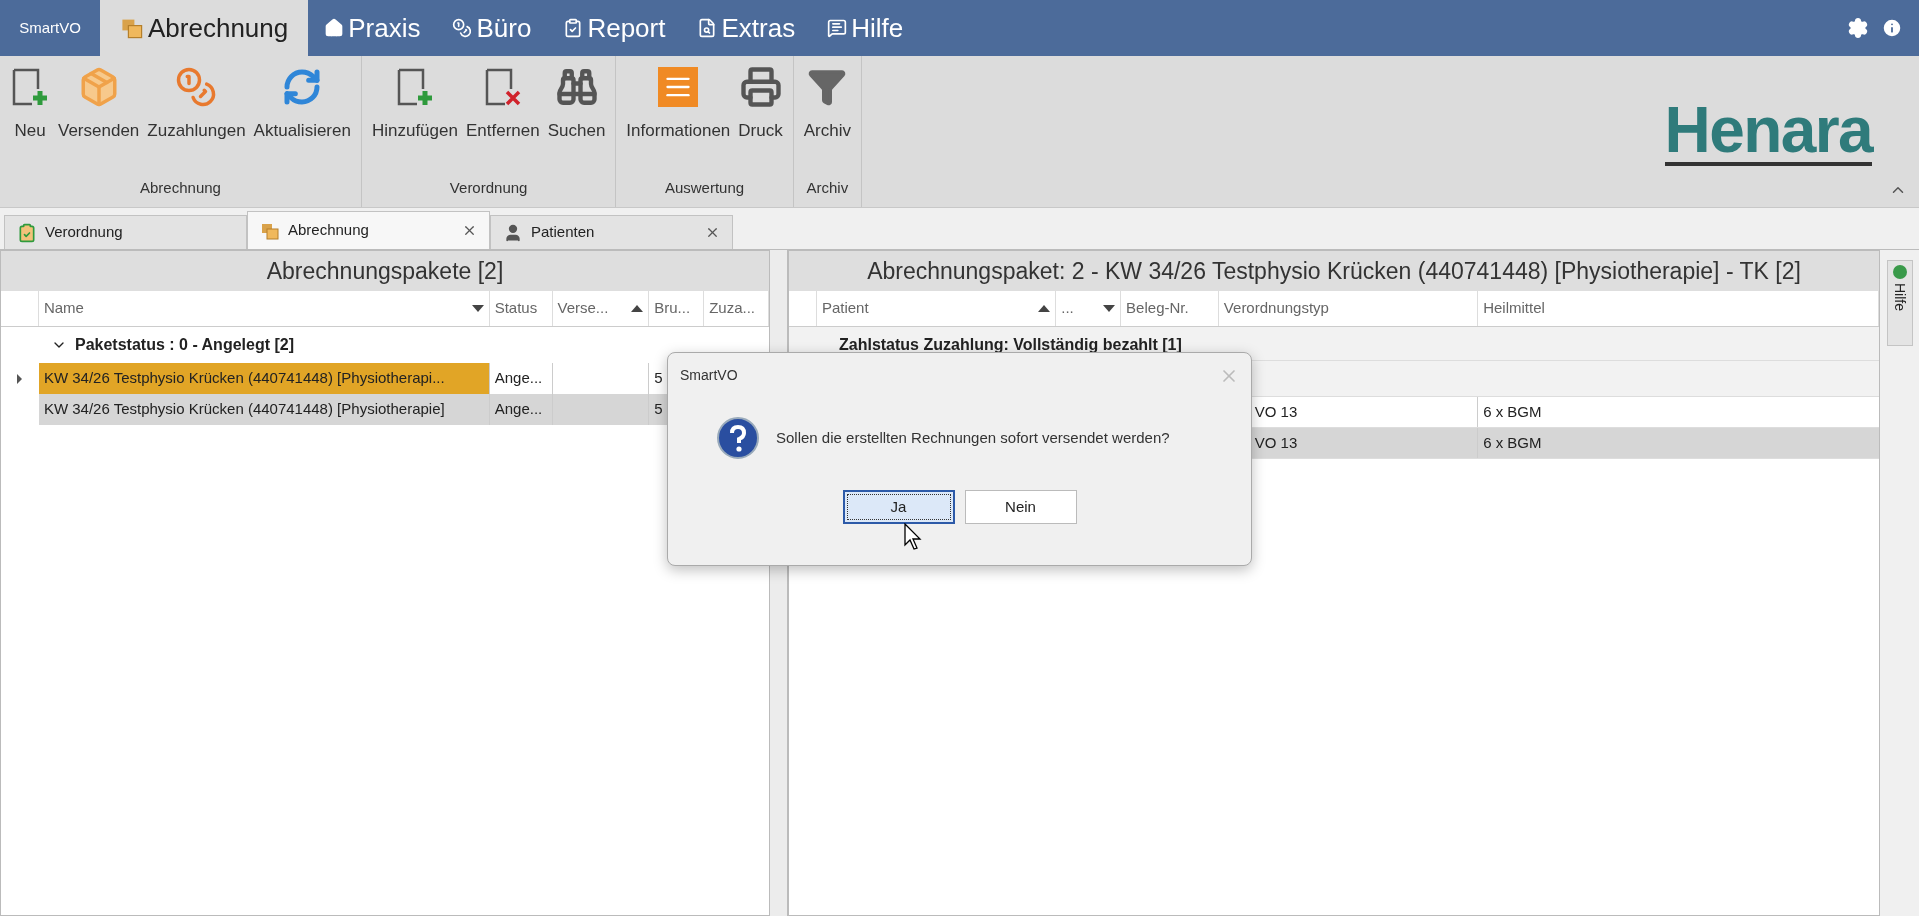  What do you see at coordinates (204, 28) in the screenshot?
I see `menu-tab: Abrechnung` at bounding box center [204, 28].